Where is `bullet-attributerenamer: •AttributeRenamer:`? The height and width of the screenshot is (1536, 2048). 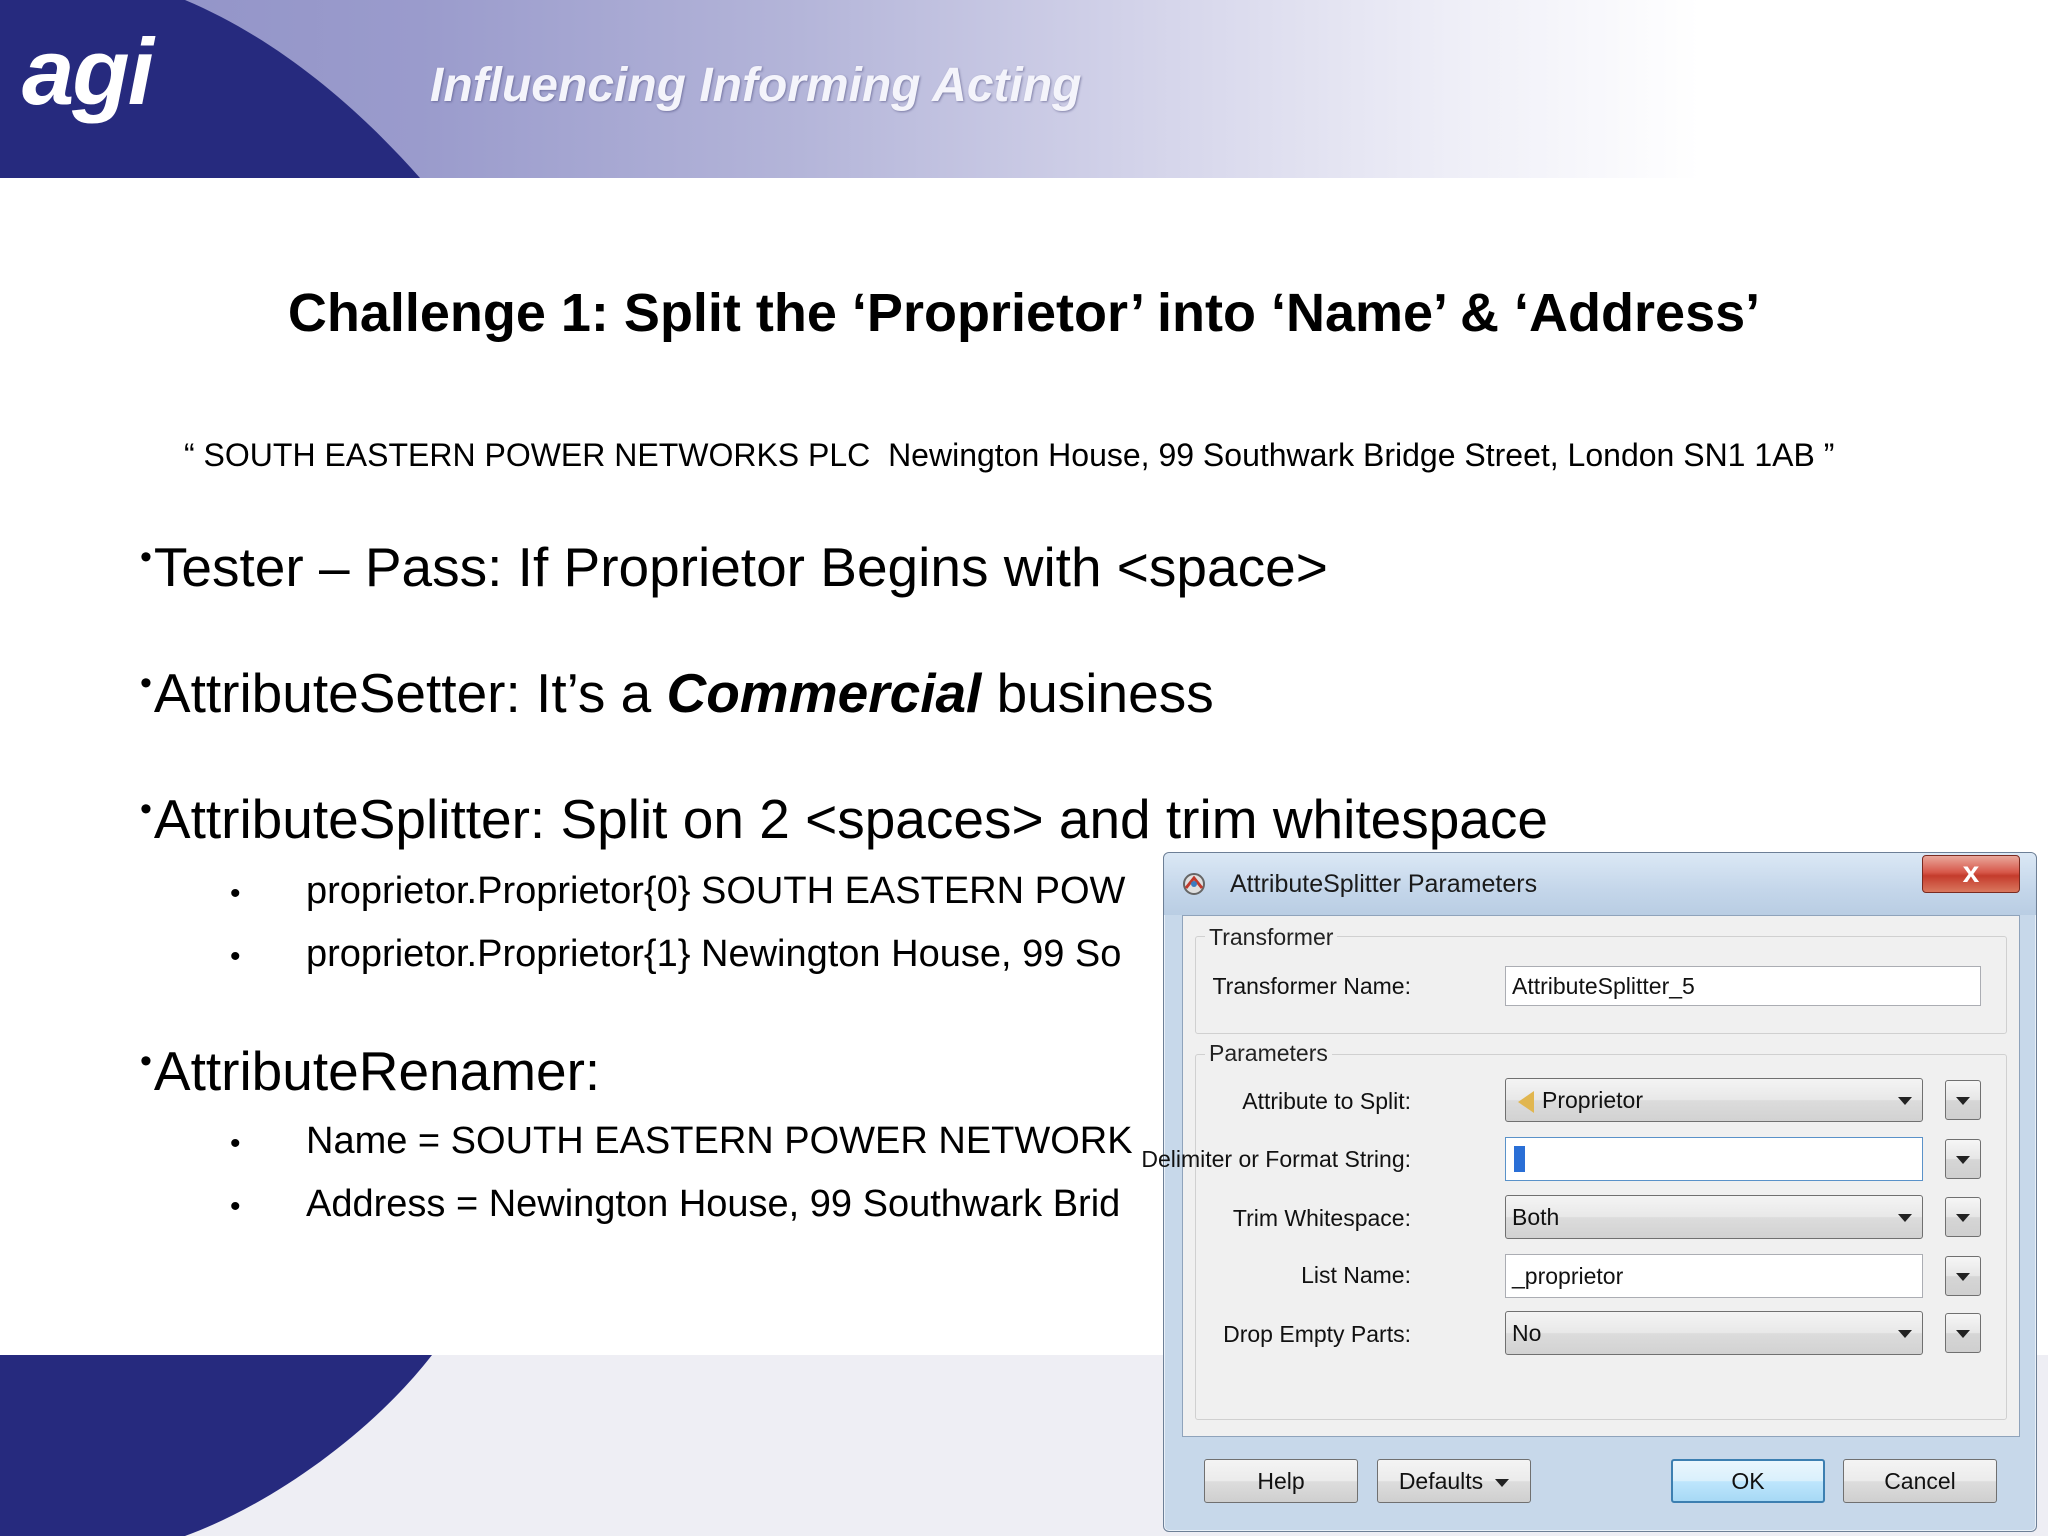 bullet-attributerenamer: •AttributeRenamer: is located at coordinates (370, 1071).